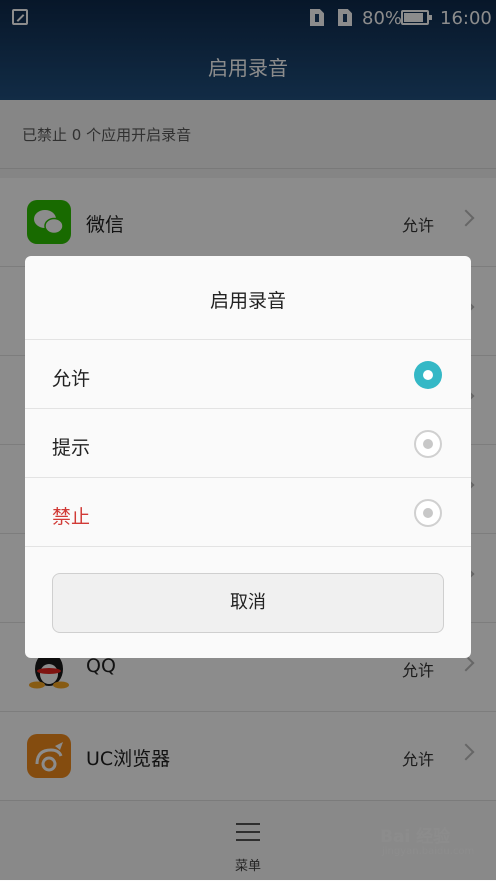 This screenshot has height=881, width=496. I want to click on dialog-title: 启用录音, so click(247, 301).